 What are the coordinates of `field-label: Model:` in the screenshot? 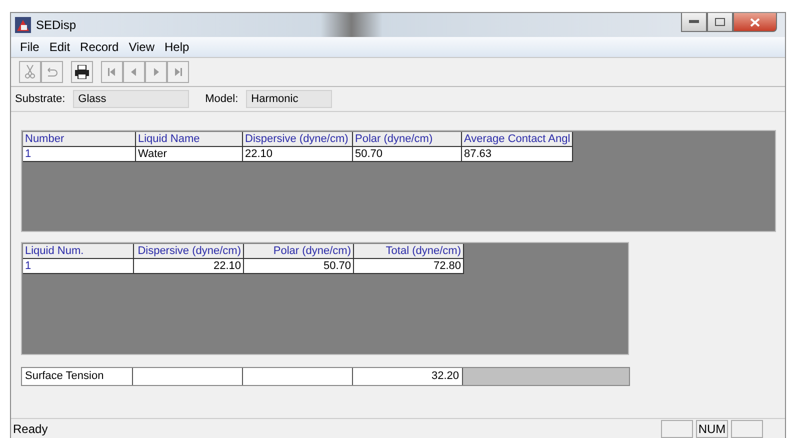 It's located at (221, 99).